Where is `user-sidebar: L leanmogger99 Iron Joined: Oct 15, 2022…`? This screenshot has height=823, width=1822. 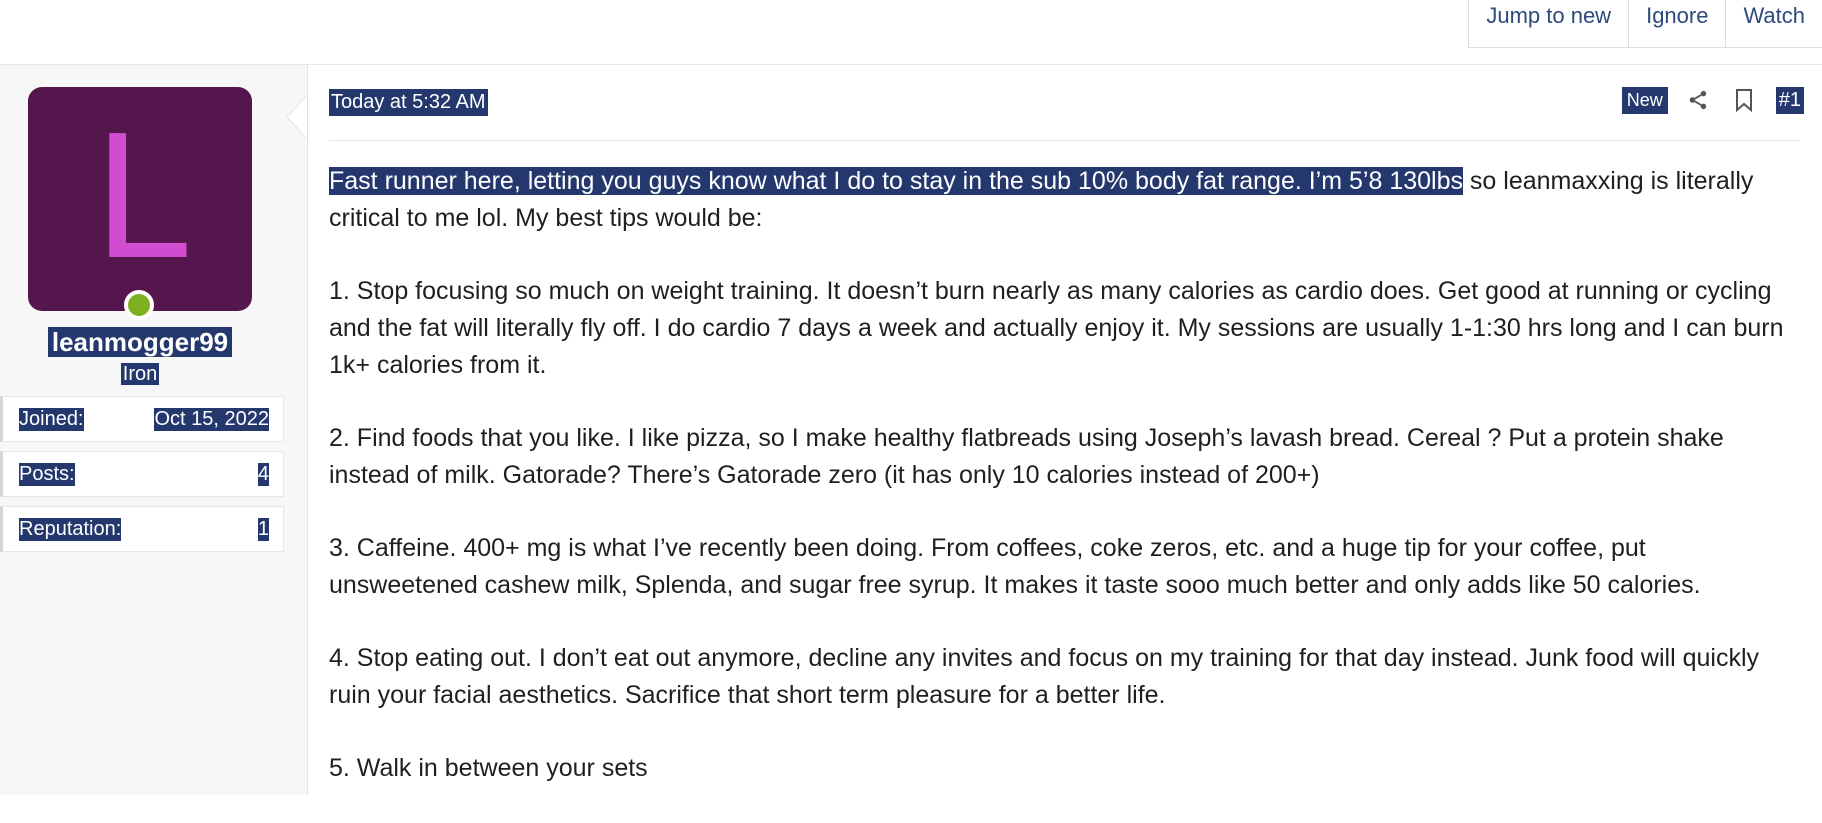
user-sidebar: L leanmogger99 Iron Joined: Oct 15, 2022… is located at coordinates (154, 430).